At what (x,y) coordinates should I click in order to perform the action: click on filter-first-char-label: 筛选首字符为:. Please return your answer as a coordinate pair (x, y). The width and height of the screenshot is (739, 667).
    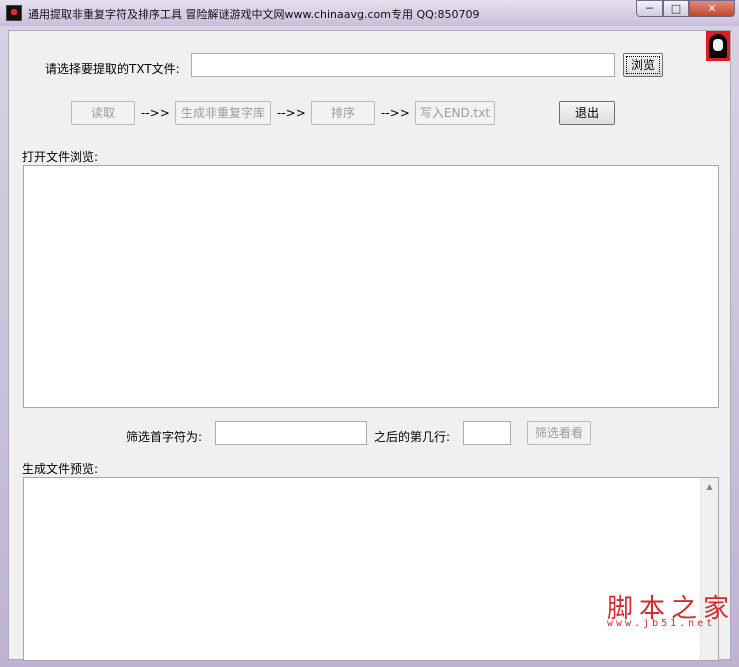
    Looking at the image, I should click on (164, 437).